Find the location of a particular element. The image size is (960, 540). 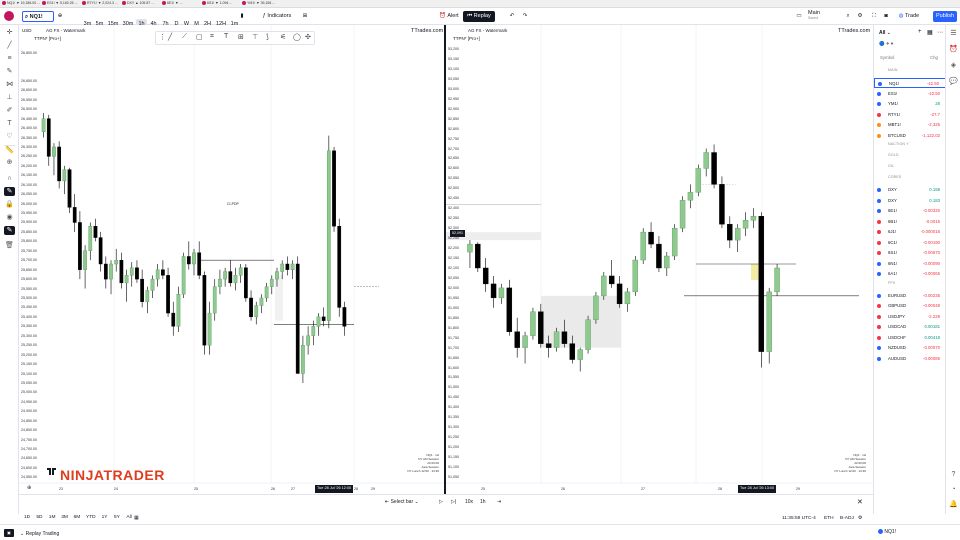

watchlist-section-header: FPX is located at coordinates (891, 283).